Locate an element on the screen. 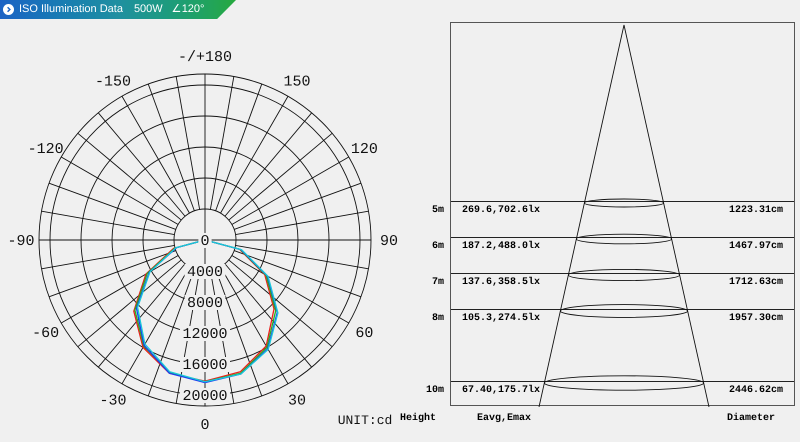  height-label: 8m is located at coordinates (438, 319).